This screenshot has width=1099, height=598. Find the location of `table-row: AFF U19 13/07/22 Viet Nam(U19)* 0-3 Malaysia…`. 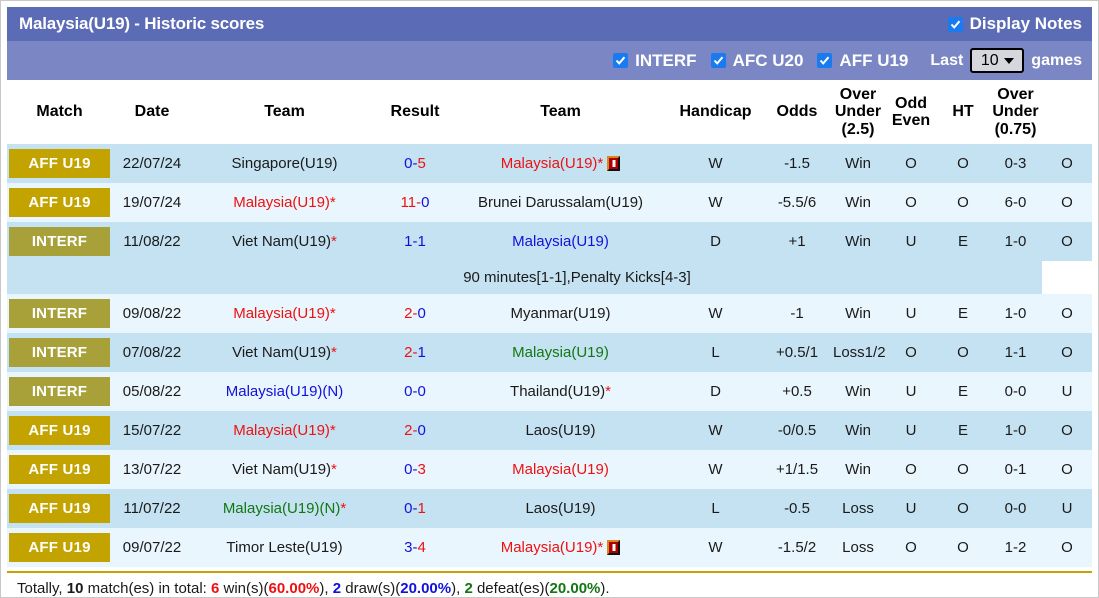

table-row: AFF U19 13/07/22 Viet Nam(U19)* 0-3 Malaysia… is located at coordinates (549, 469).